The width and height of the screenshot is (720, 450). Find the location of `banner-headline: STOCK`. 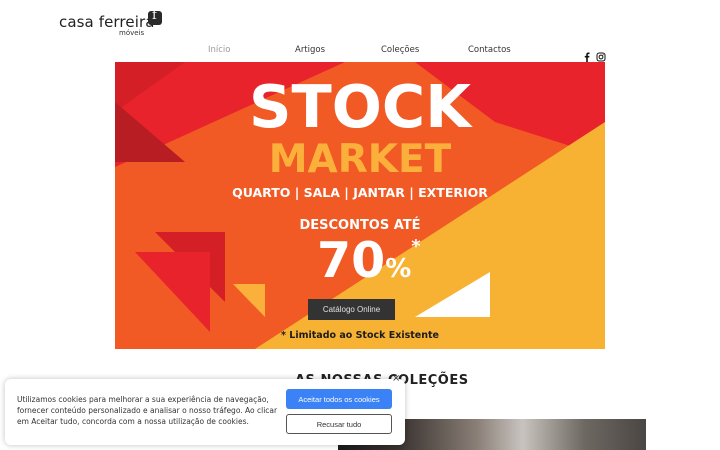

banner-headline: STOCK is located at coordinates (360, 106).